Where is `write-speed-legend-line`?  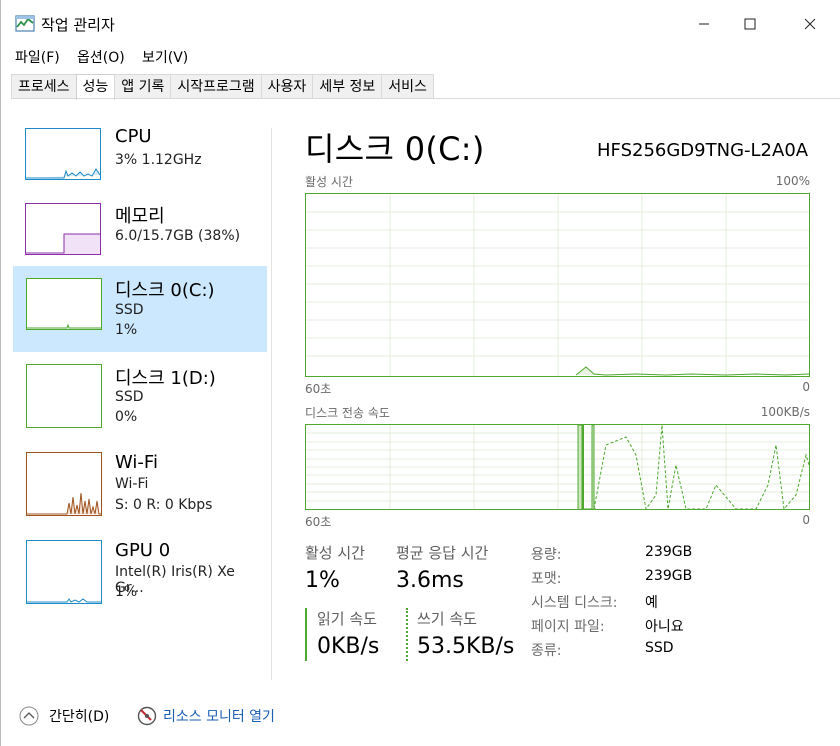
write-speed-legend-line is located at coordinates (407, 634).